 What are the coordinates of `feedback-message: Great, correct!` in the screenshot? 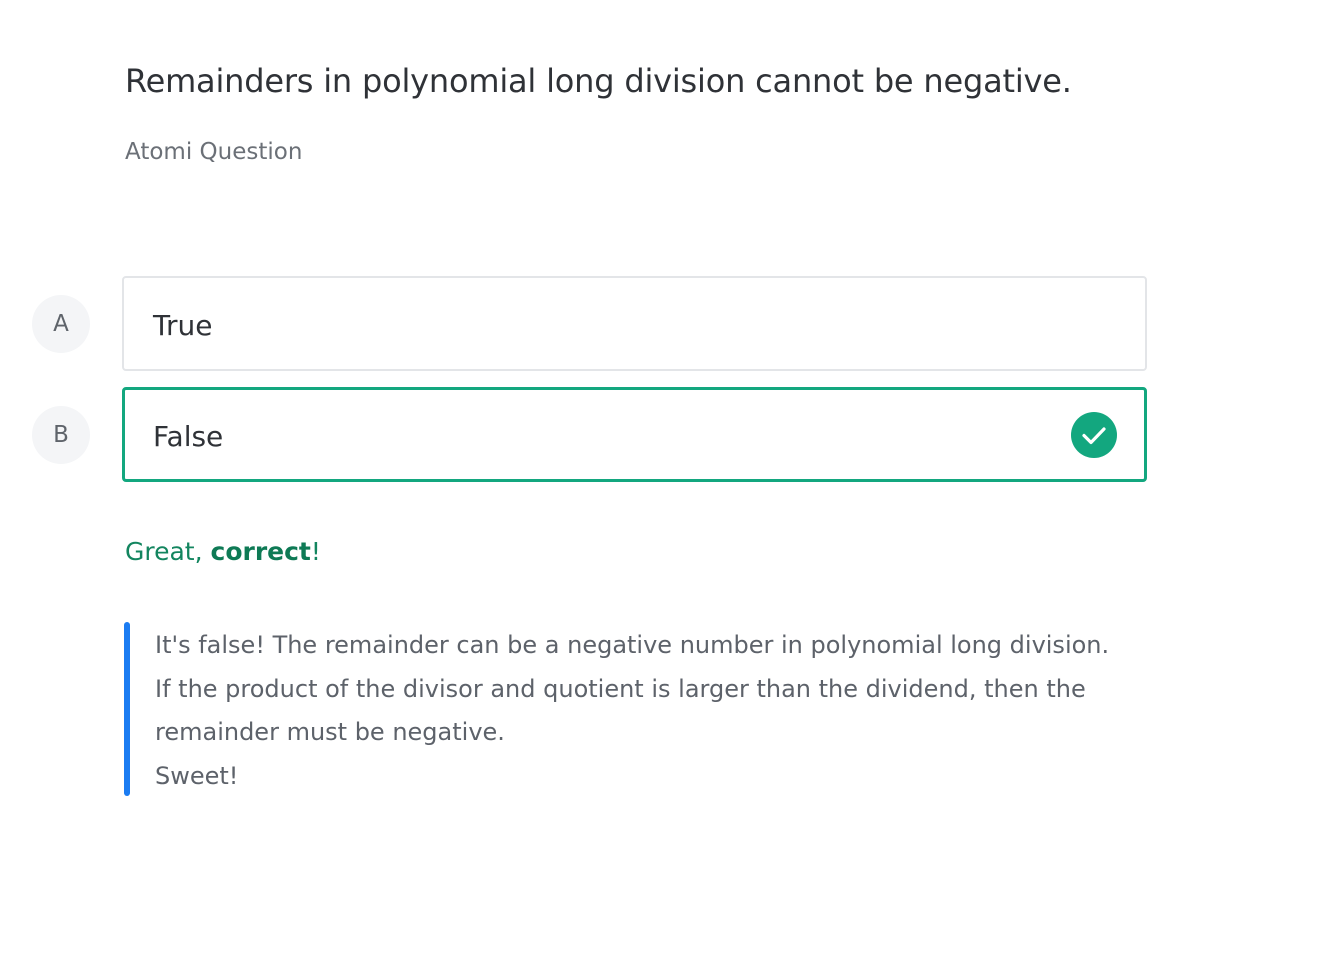 It's located at (223, 551).